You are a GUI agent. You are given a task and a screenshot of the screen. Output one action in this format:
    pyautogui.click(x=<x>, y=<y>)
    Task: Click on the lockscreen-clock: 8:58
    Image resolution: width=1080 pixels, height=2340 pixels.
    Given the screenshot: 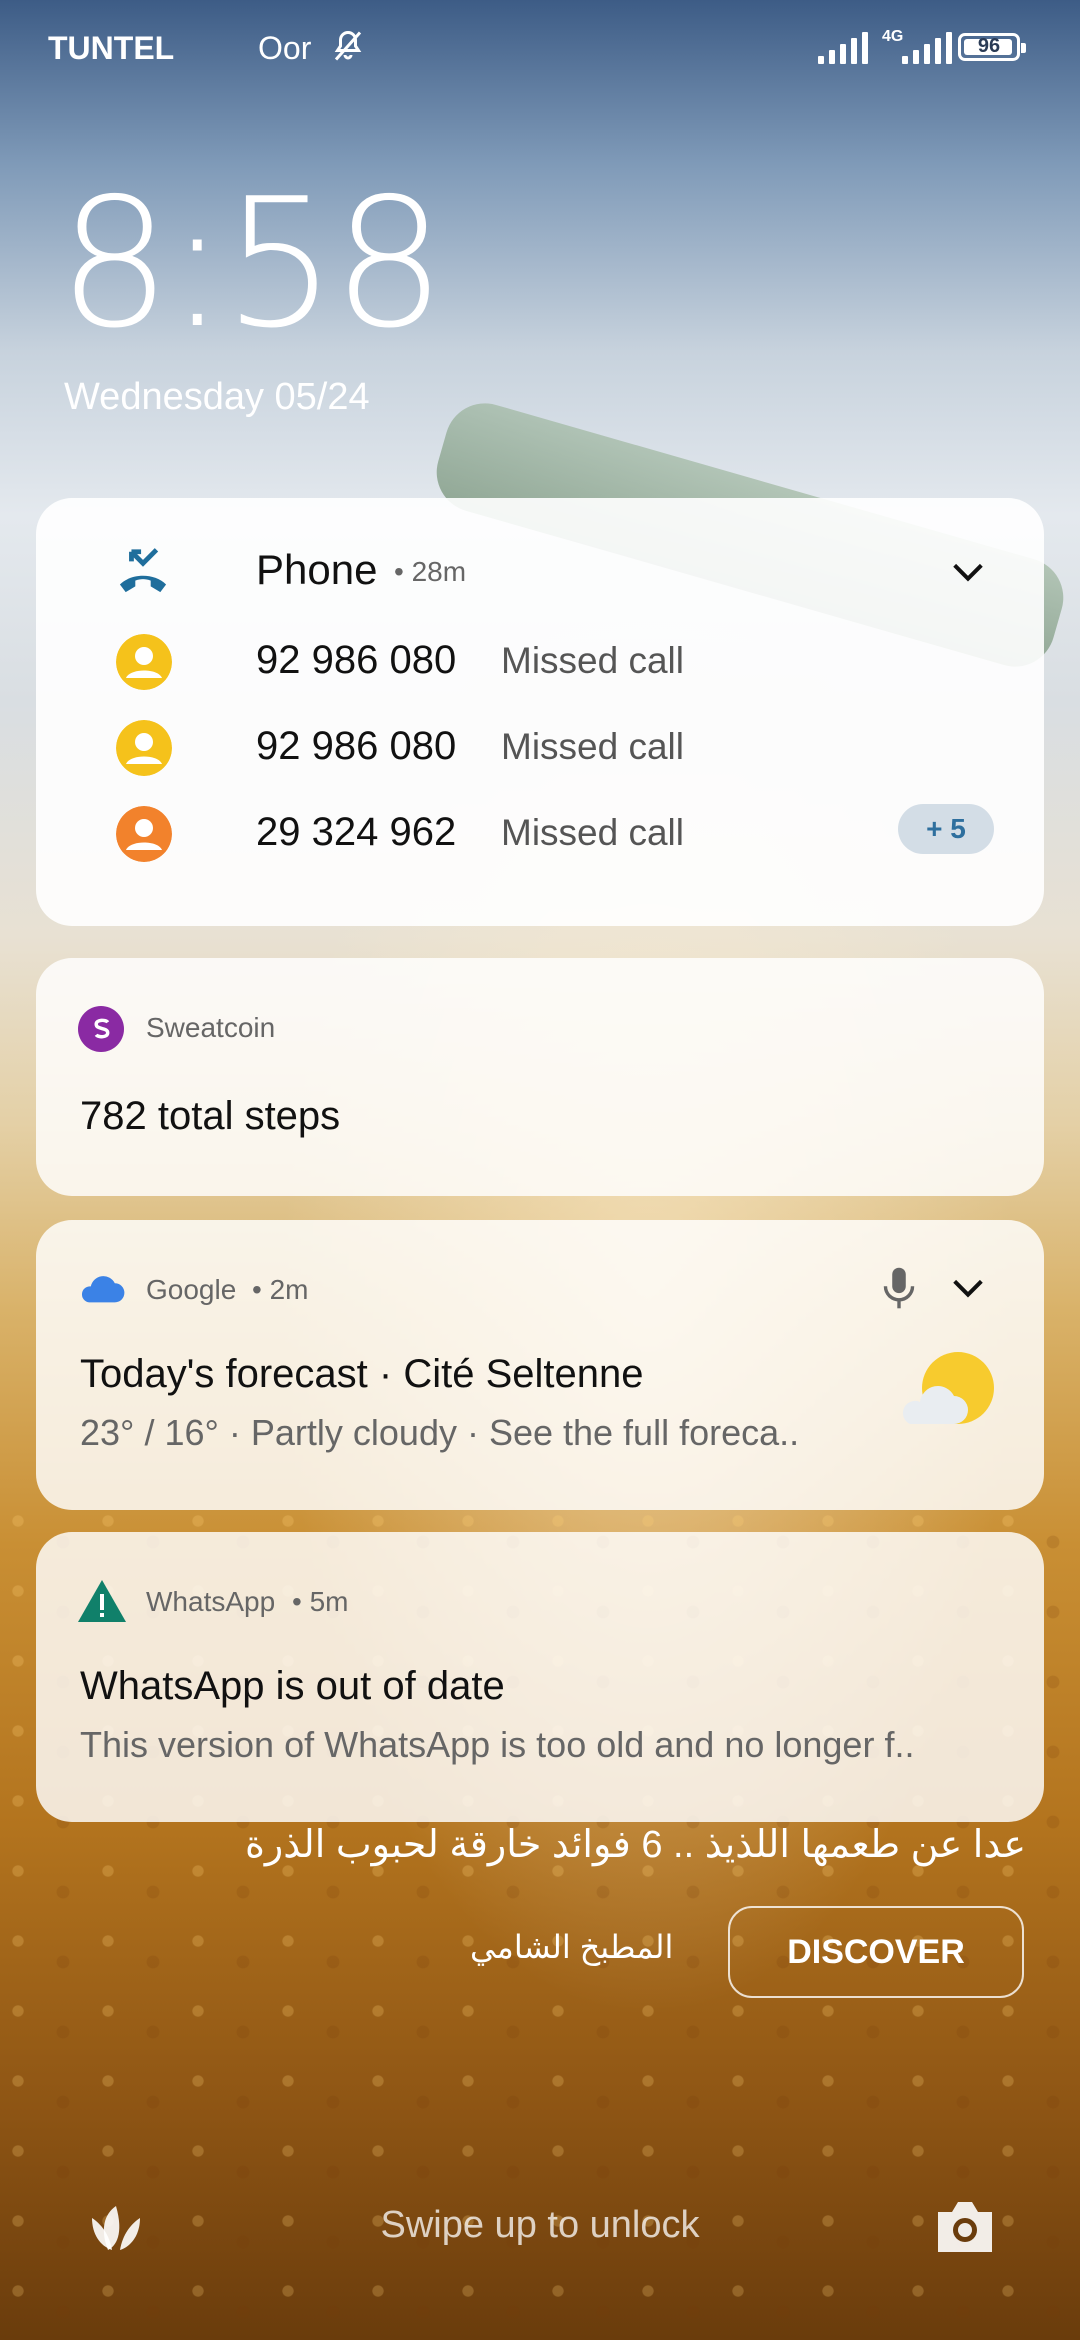 What is the action you would take?
    pyautogui.click(x=252, y=263)
    